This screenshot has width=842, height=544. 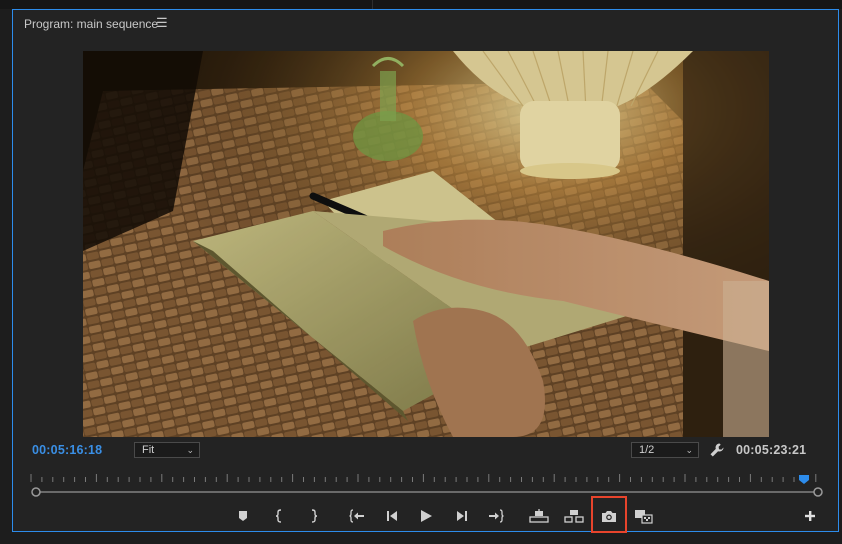 I want to click on comparison-view-icon, so click(x=644, y=516).